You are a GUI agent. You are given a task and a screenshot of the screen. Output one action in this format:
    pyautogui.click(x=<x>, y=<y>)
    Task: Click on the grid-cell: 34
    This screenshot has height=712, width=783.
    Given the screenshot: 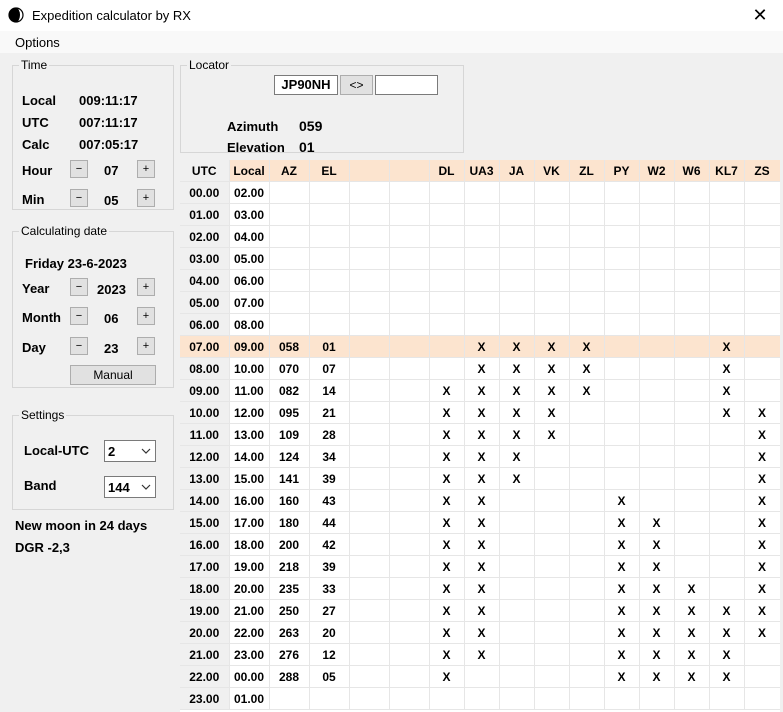 What is the action you would take?
    pyautogui.click(x=329, y=456)
    